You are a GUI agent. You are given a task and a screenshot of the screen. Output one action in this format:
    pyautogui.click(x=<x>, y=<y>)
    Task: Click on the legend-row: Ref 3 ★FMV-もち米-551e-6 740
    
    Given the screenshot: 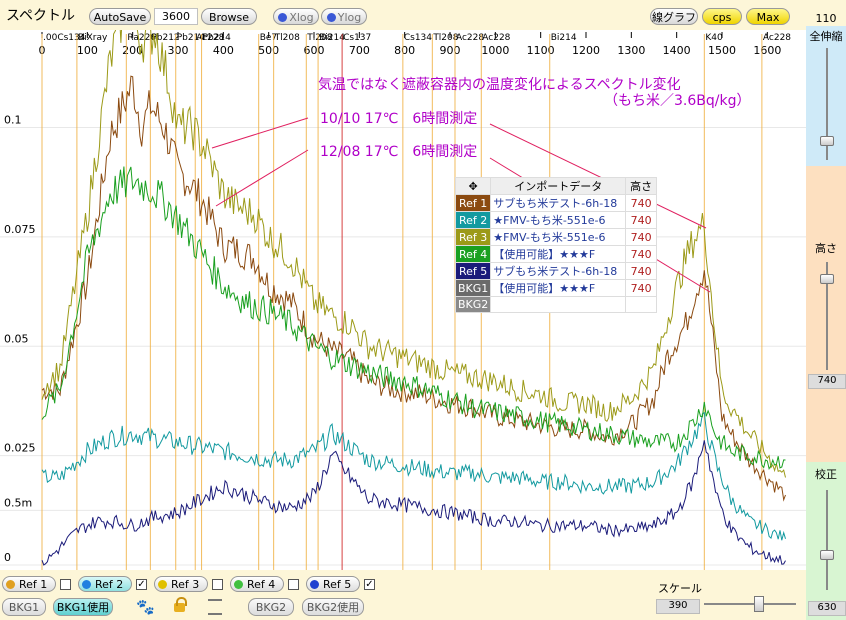 What is the action you would take?
    pyautogui.click(x=555, y=237)
    